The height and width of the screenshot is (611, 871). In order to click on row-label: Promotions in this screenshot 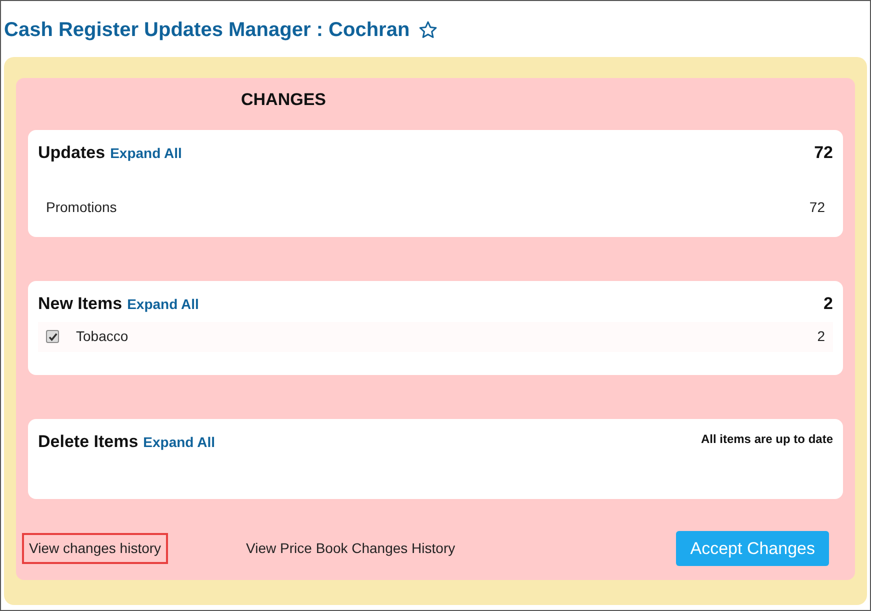, I will do `click(81, 207)`.